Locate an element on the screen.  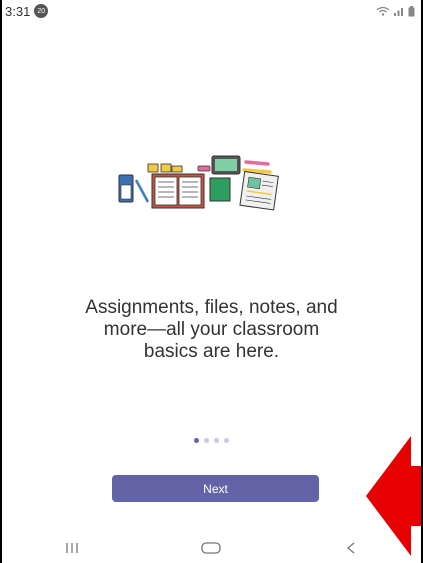
home-icon is located at coordinates (211, 548).